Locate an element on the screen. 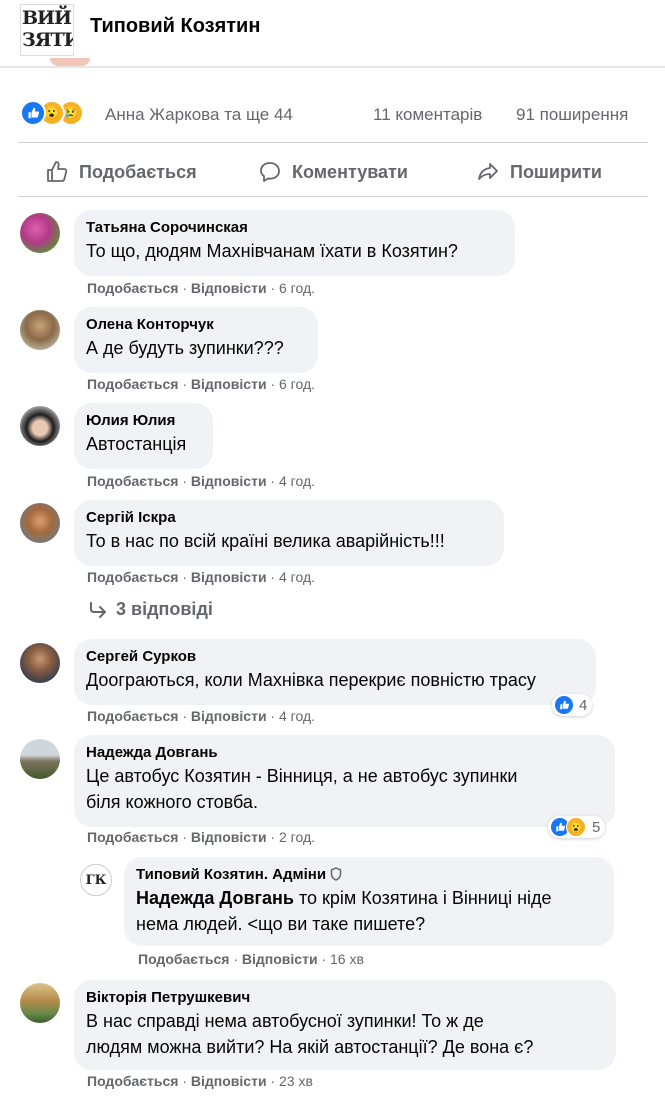 This screenshot has width=665, height=1102. like-button-label: Подобається is located at coordinates (138, 171).